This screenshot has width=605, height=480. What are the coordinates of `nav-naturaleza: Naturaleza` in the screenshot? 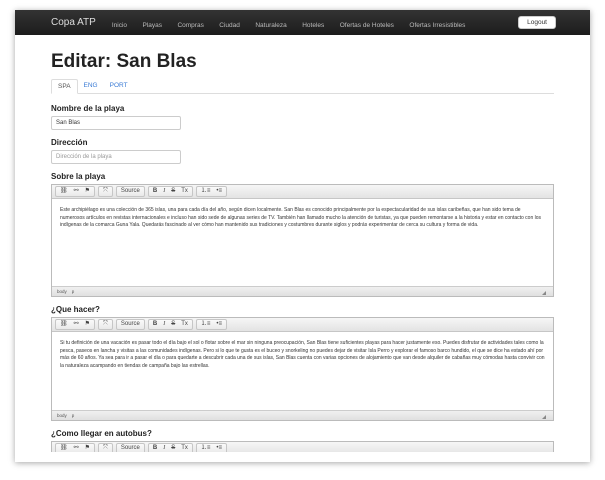 It's located at (270, 25).